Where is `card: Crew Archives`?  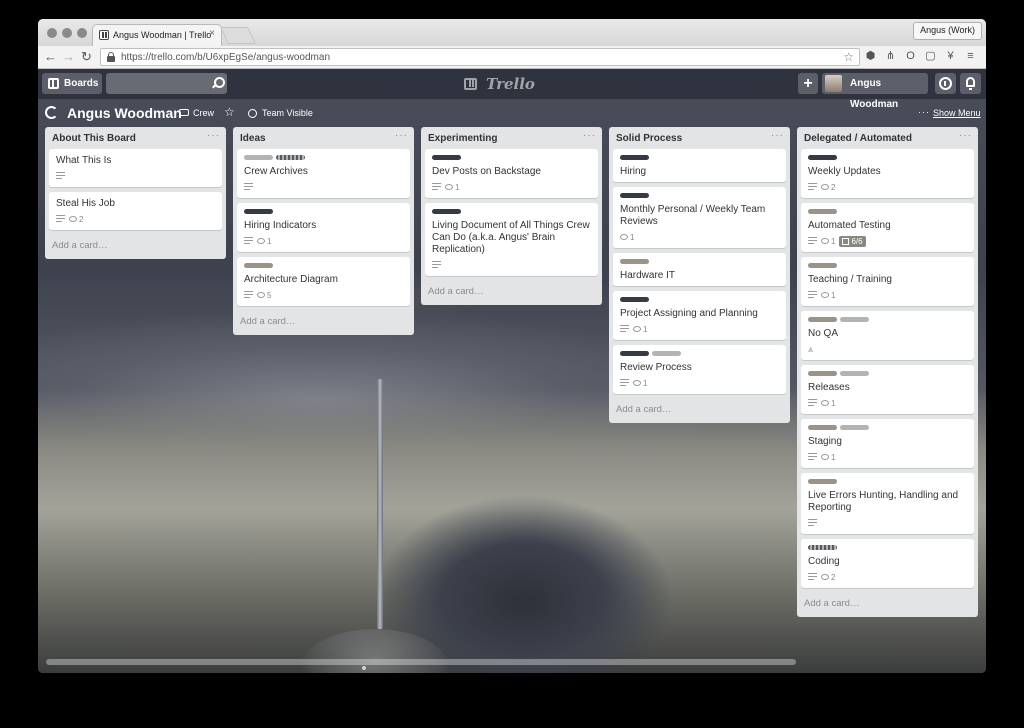
card: Crew Archives is located at coordinates (323, 173).